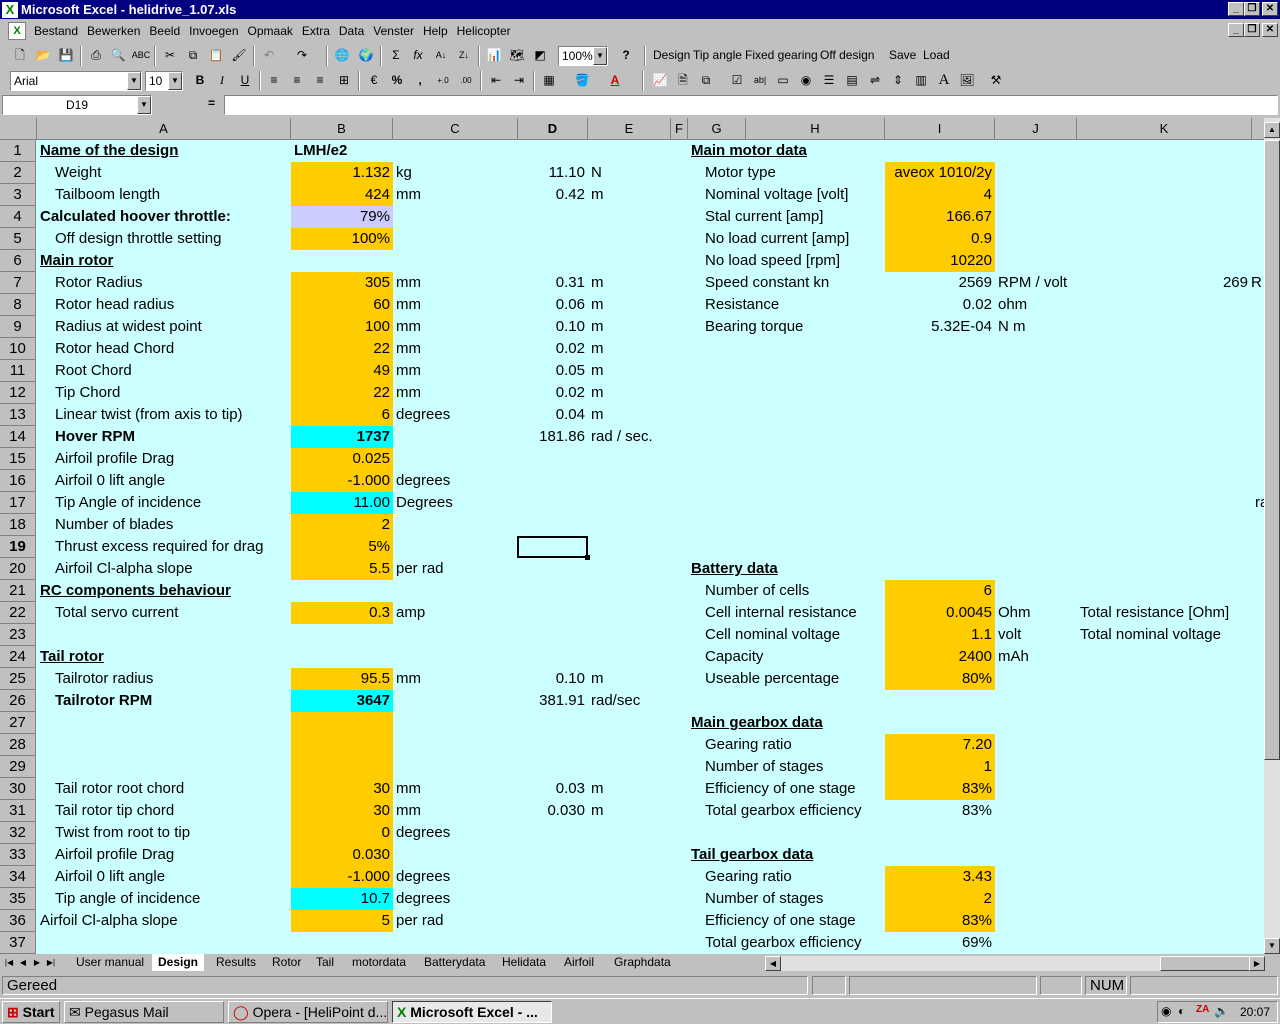 The height and width of the screenshot is (1024, 1280). I want to click on cell-c30: mm, so click(455, 789).